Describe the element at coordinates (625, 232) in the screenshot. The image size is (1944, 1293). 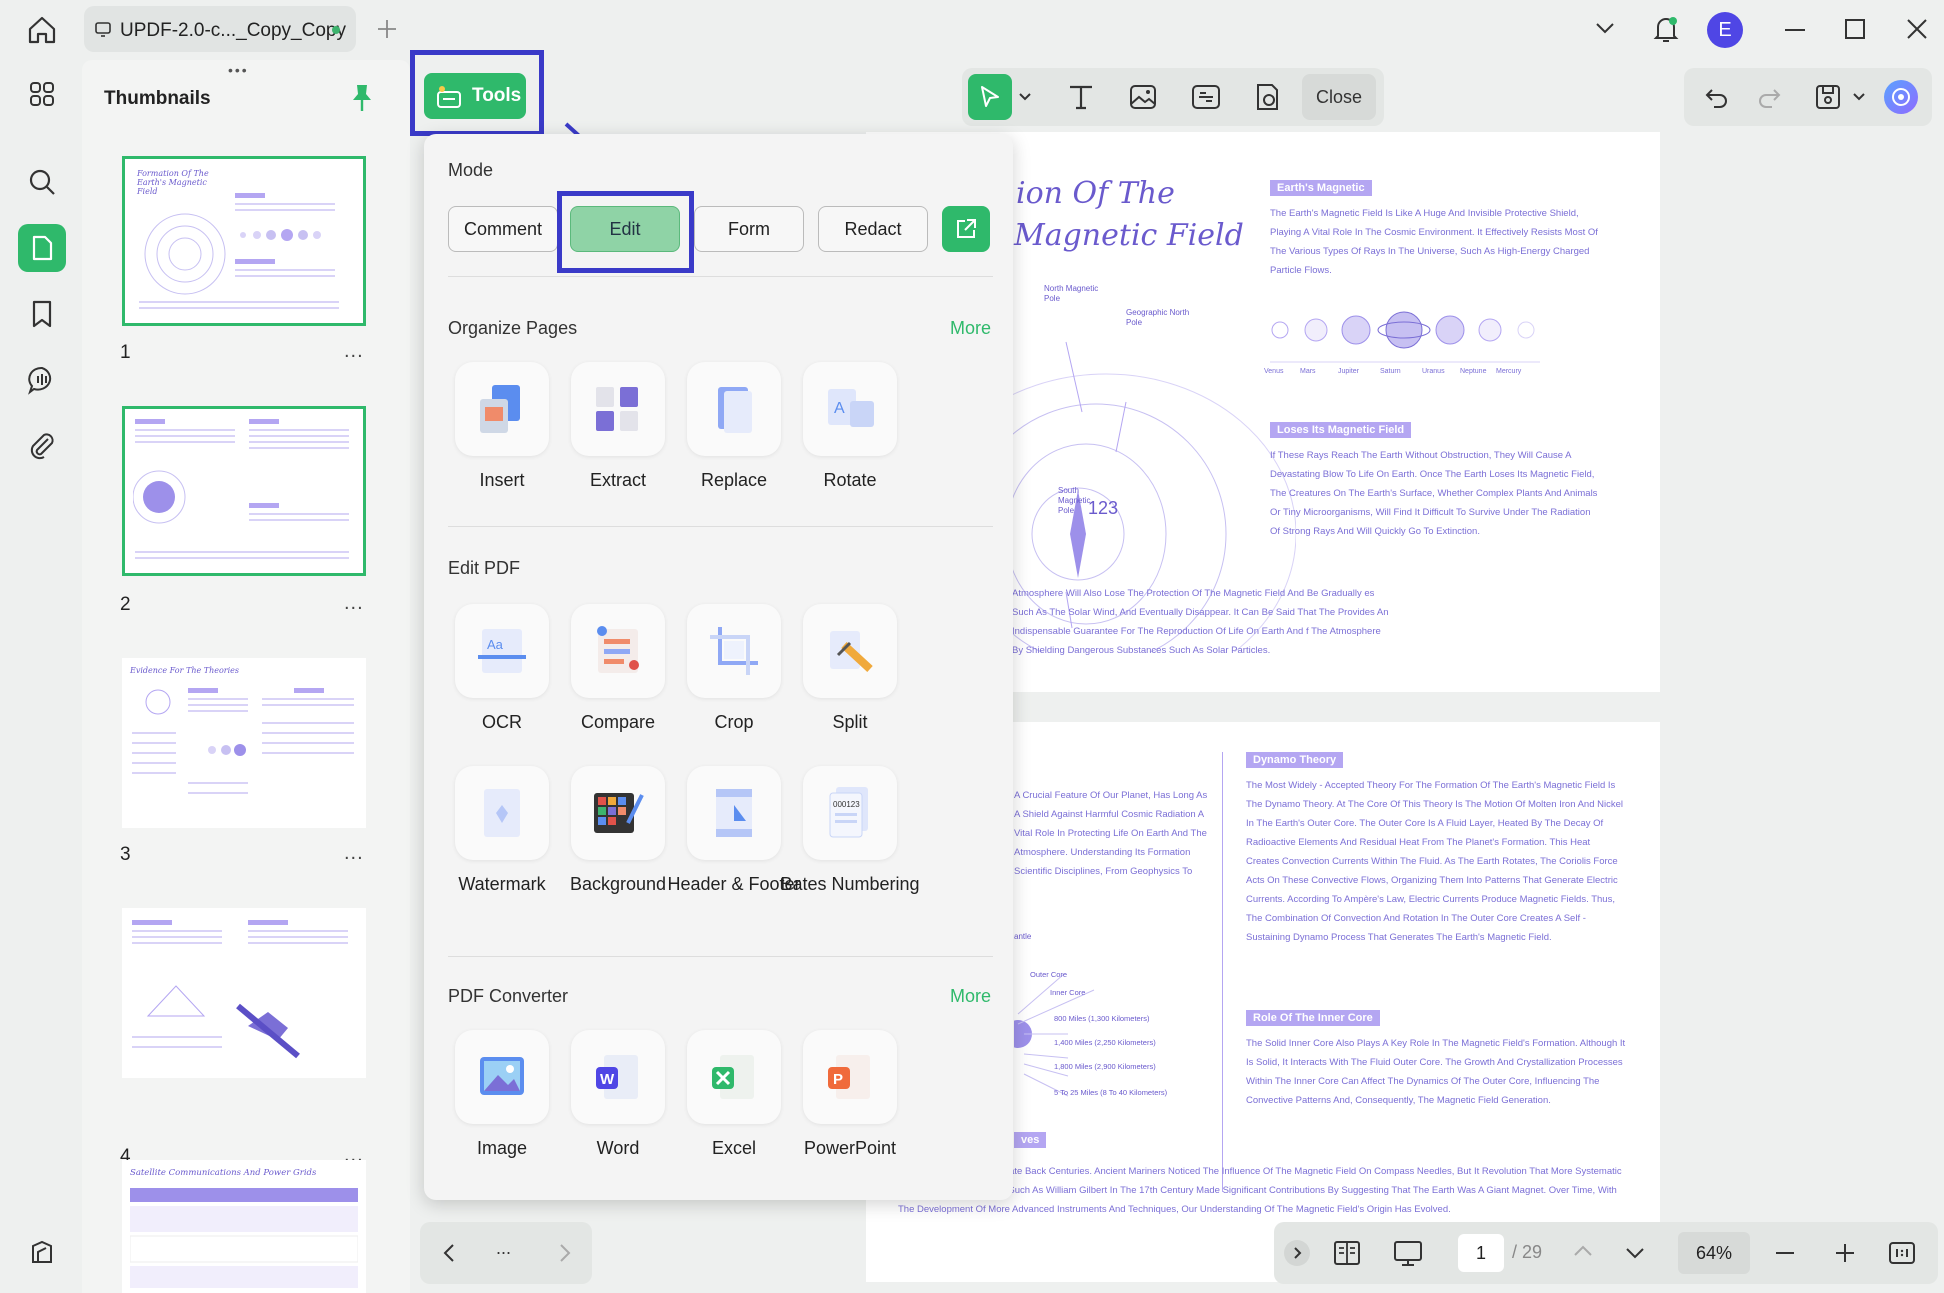
I see `edit-highlight-box` at that location.